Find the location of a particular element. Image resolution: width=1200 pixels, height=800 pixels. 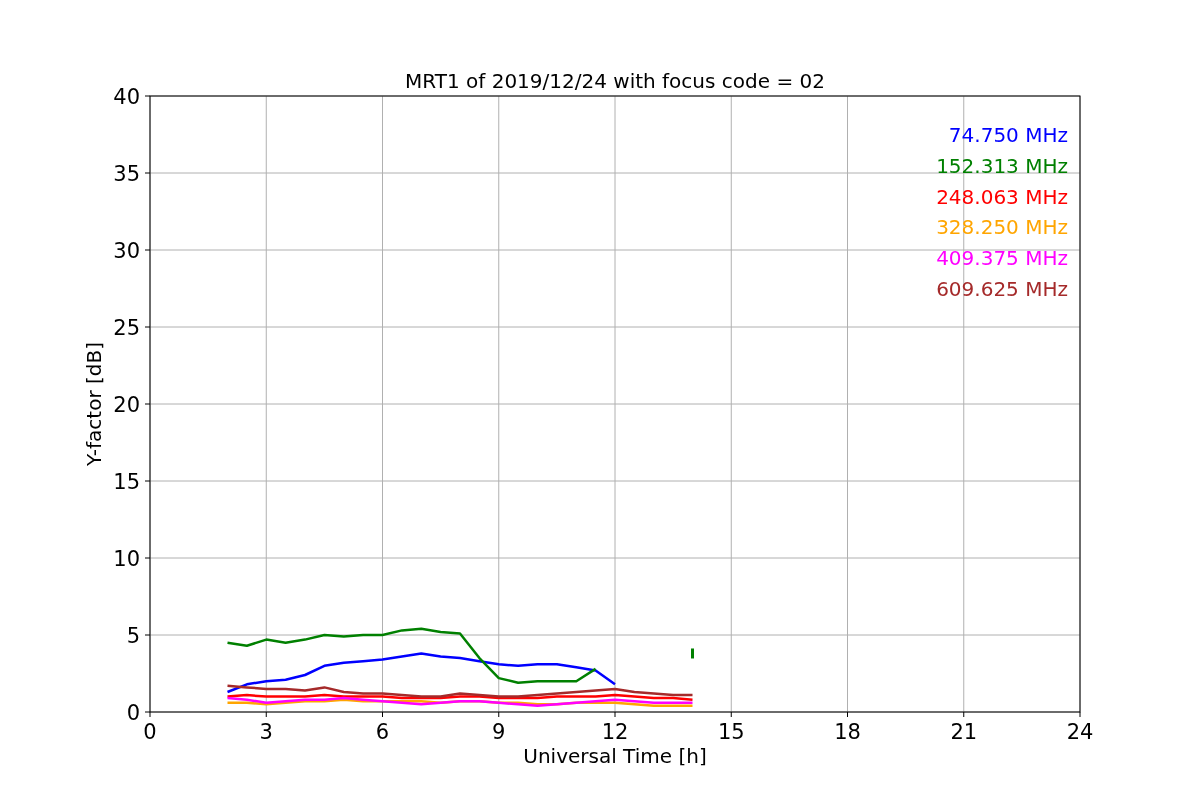

y-tick-label: 25 is located at coordinates (126, 328).